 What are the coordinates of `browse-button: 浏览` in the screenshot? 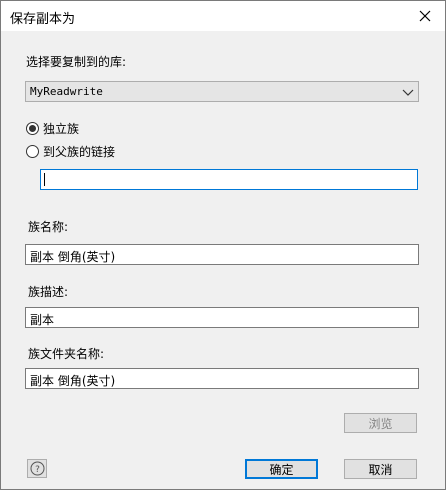 It's located at (380, 423).